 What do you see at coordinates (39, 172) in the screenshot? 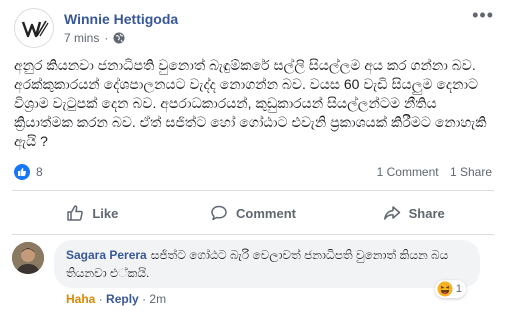
I see `reaction-count: 8` at bounding box center [39, 172].